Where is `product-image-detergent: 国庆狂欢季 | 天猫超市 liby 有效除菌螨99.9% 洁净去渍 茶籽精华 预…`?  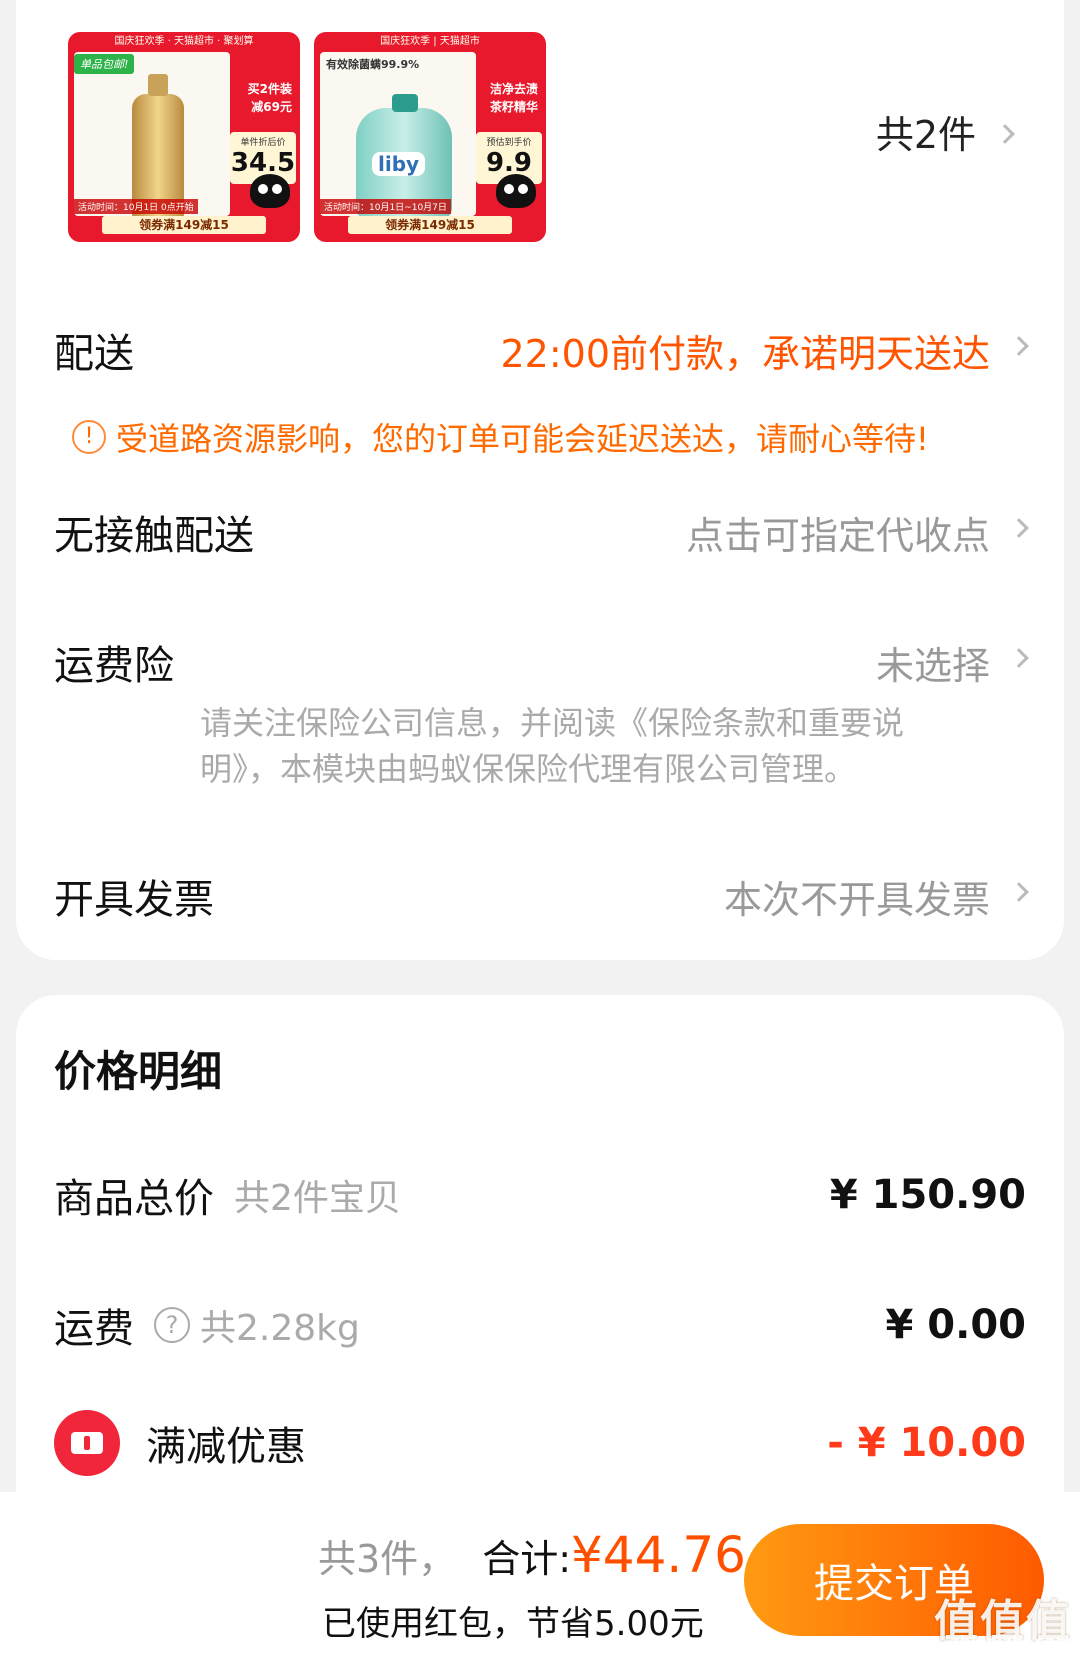
product-image-detergent: 国庆狂欢季 | 天猫超市 liby 有效除菌螨99.9% 洁净去渍 茶籽精华 预… is located at coordinates (430, 137).